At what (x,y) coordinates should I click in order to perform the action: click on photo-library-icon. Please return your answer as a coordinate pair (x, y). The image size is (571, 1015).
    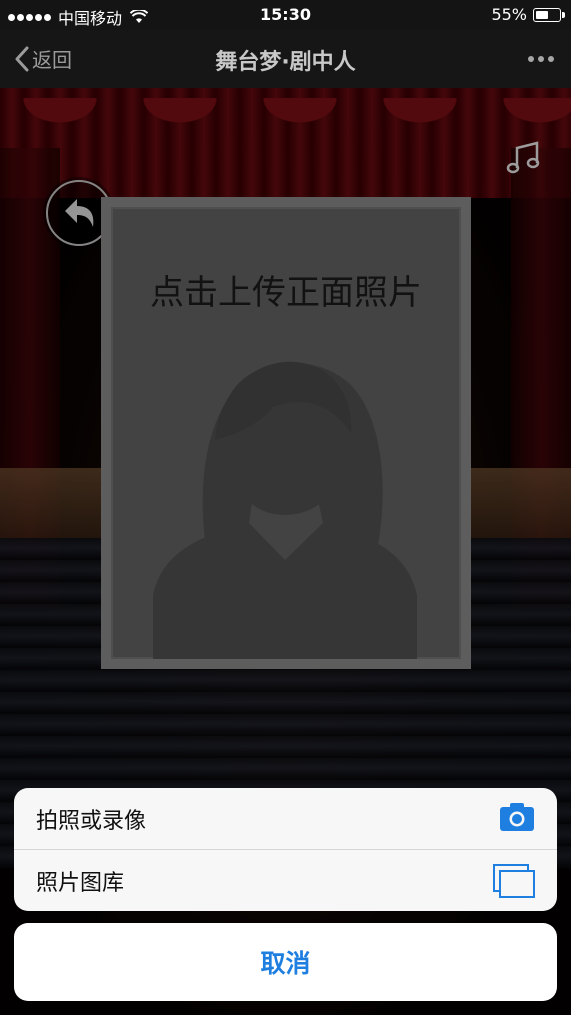
    Looking at the image, I should click on (514, 881).